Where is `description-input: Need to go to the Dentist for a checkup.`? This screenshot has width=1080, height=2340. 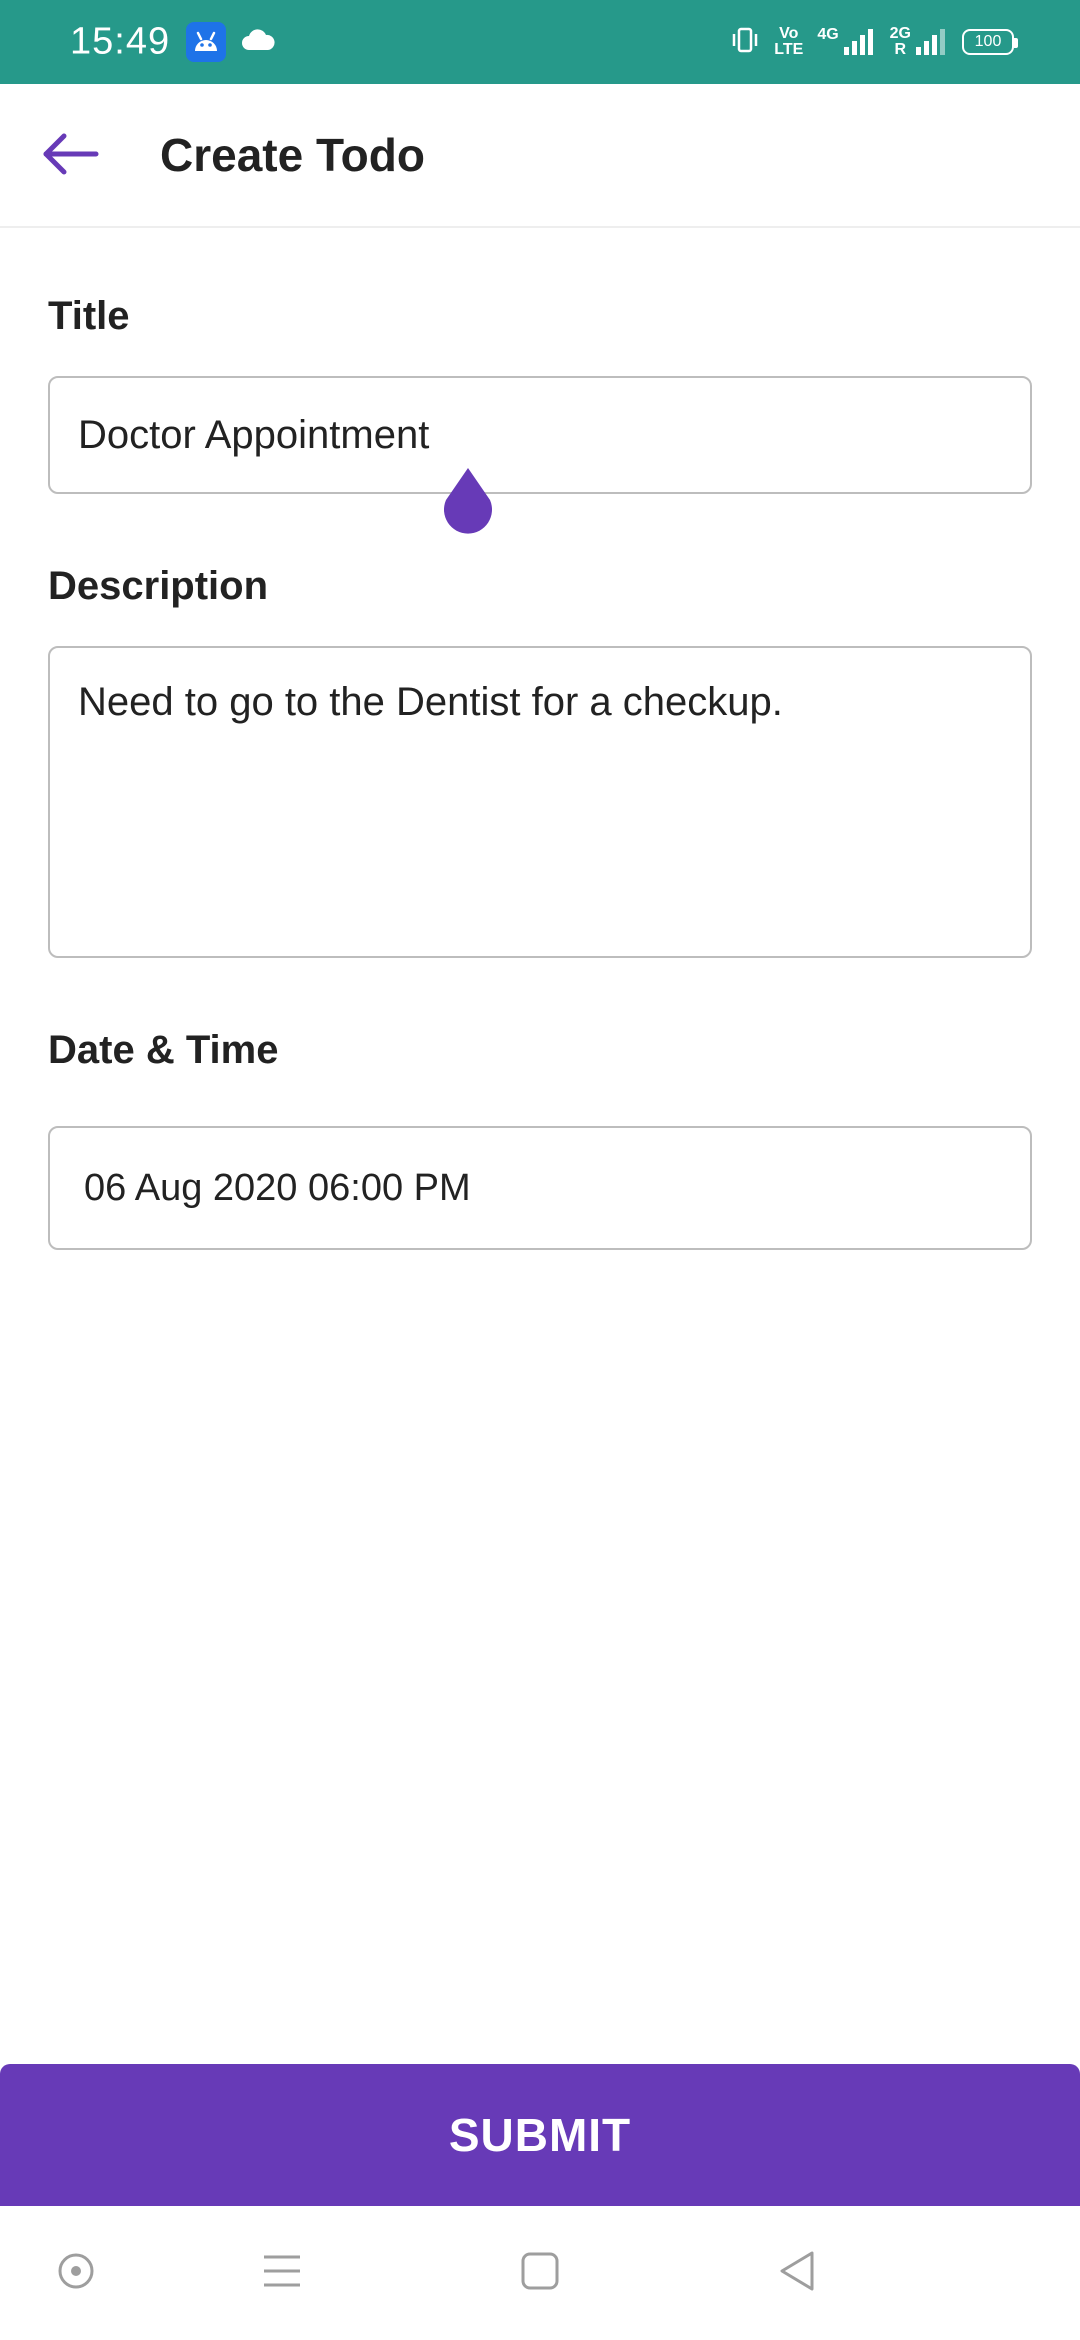
description-input: Need to go to the Dentist for a checkup. is located at coordinates (540, 802).